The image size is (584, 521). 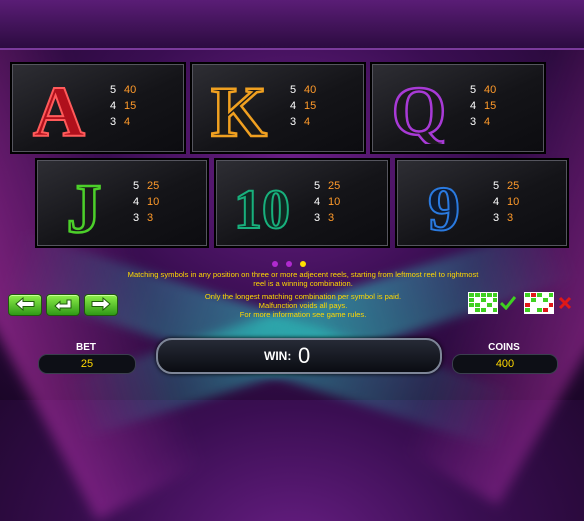 What do you see at coordinates (303, 314) in the screenshot?
I see `rules-text-5: For more information see game rules.` at bounding box center [303, 314].